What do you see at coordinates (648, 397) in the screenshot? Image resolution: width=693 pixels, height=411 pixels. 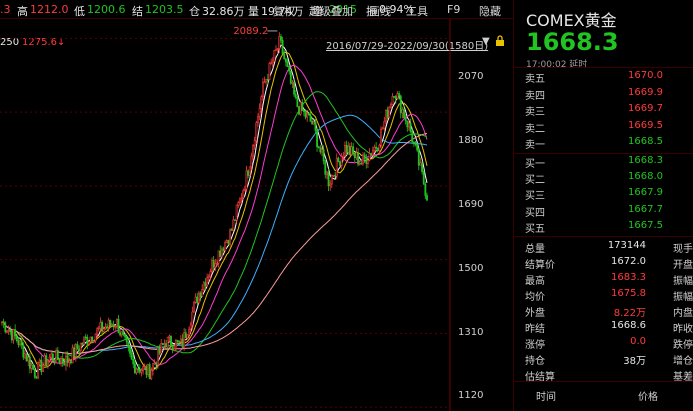 I see `trade-price-header: 价格` at bounding box center [648, 397].